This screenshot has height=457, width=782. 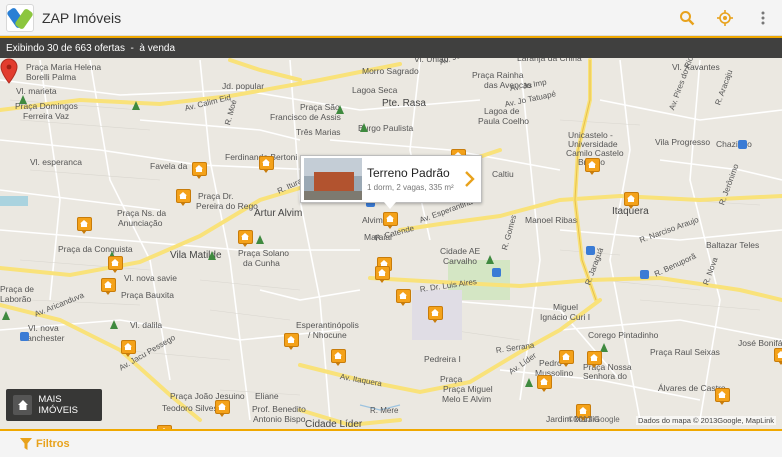 What do you see at coordinates (384, 410) in the screenshot?
I see `map-road-label: R. Mere` at bounding box center [384, 410].